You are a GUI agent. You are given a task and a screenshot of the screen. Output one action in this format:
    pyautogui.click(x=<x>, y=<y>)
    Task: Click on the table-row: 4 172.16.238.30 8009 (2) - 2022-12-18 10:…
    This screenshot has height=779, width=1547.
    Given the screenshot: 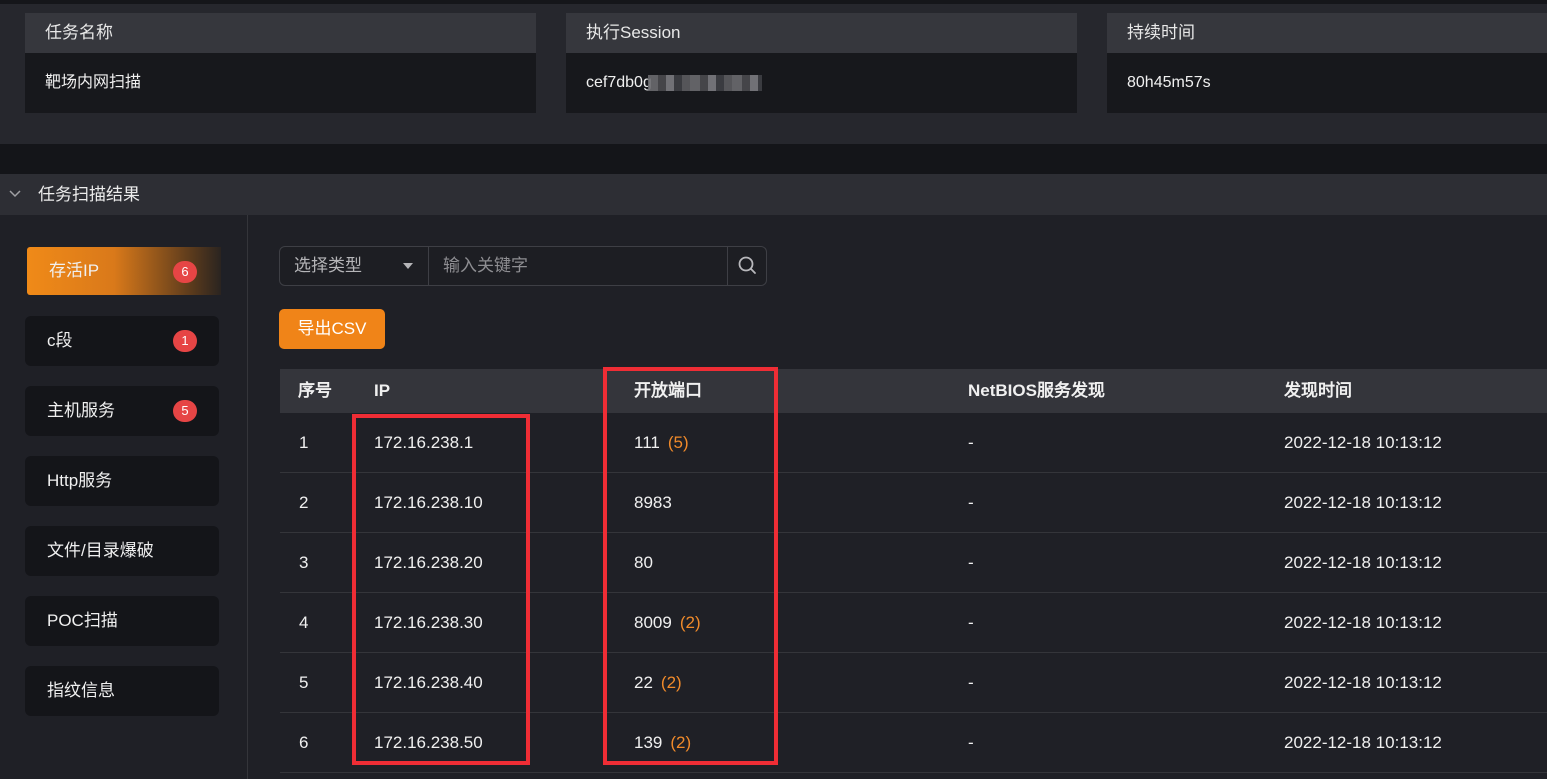 What is the action you would take?
    pyautogui.click(x=913, y=623)
    